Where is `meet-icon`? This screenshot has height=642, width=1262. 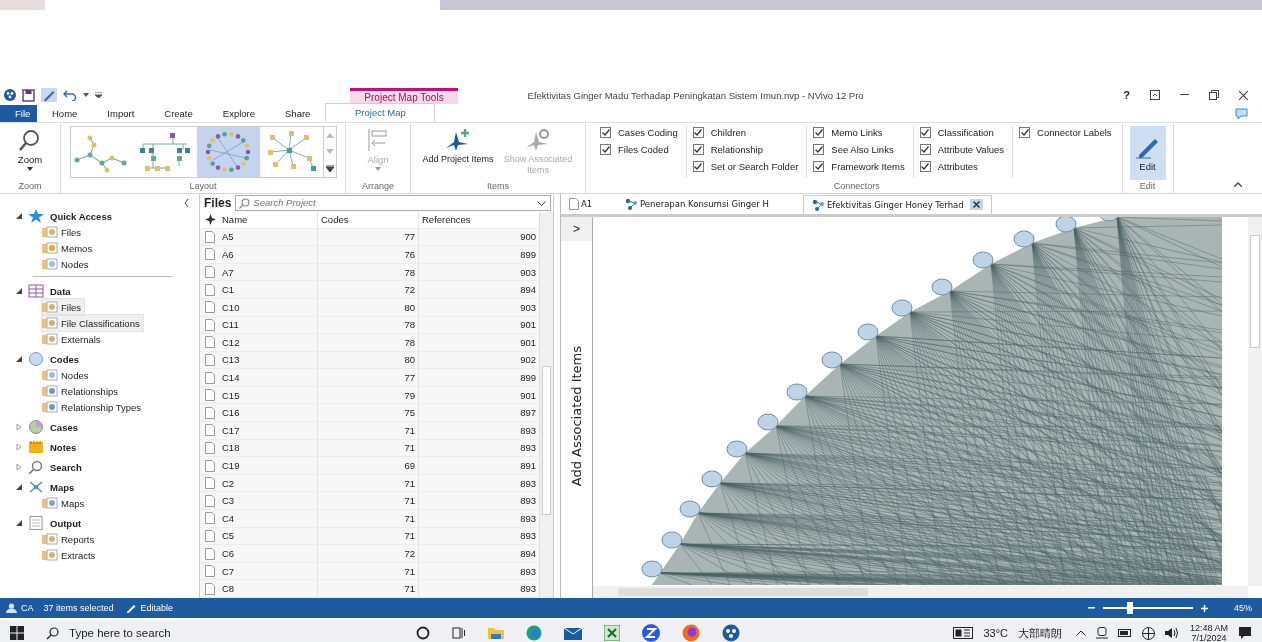 meet-icon is located at coordinates (1101, 633).